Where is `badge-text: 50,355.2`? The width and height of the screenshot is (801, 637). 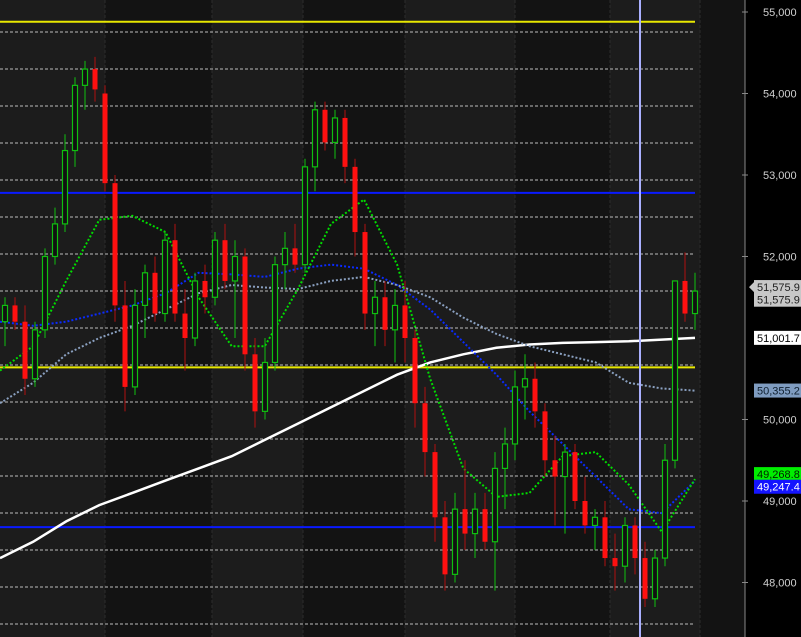
badge-text: 50,355.2 is located at coordinates (778, 392).